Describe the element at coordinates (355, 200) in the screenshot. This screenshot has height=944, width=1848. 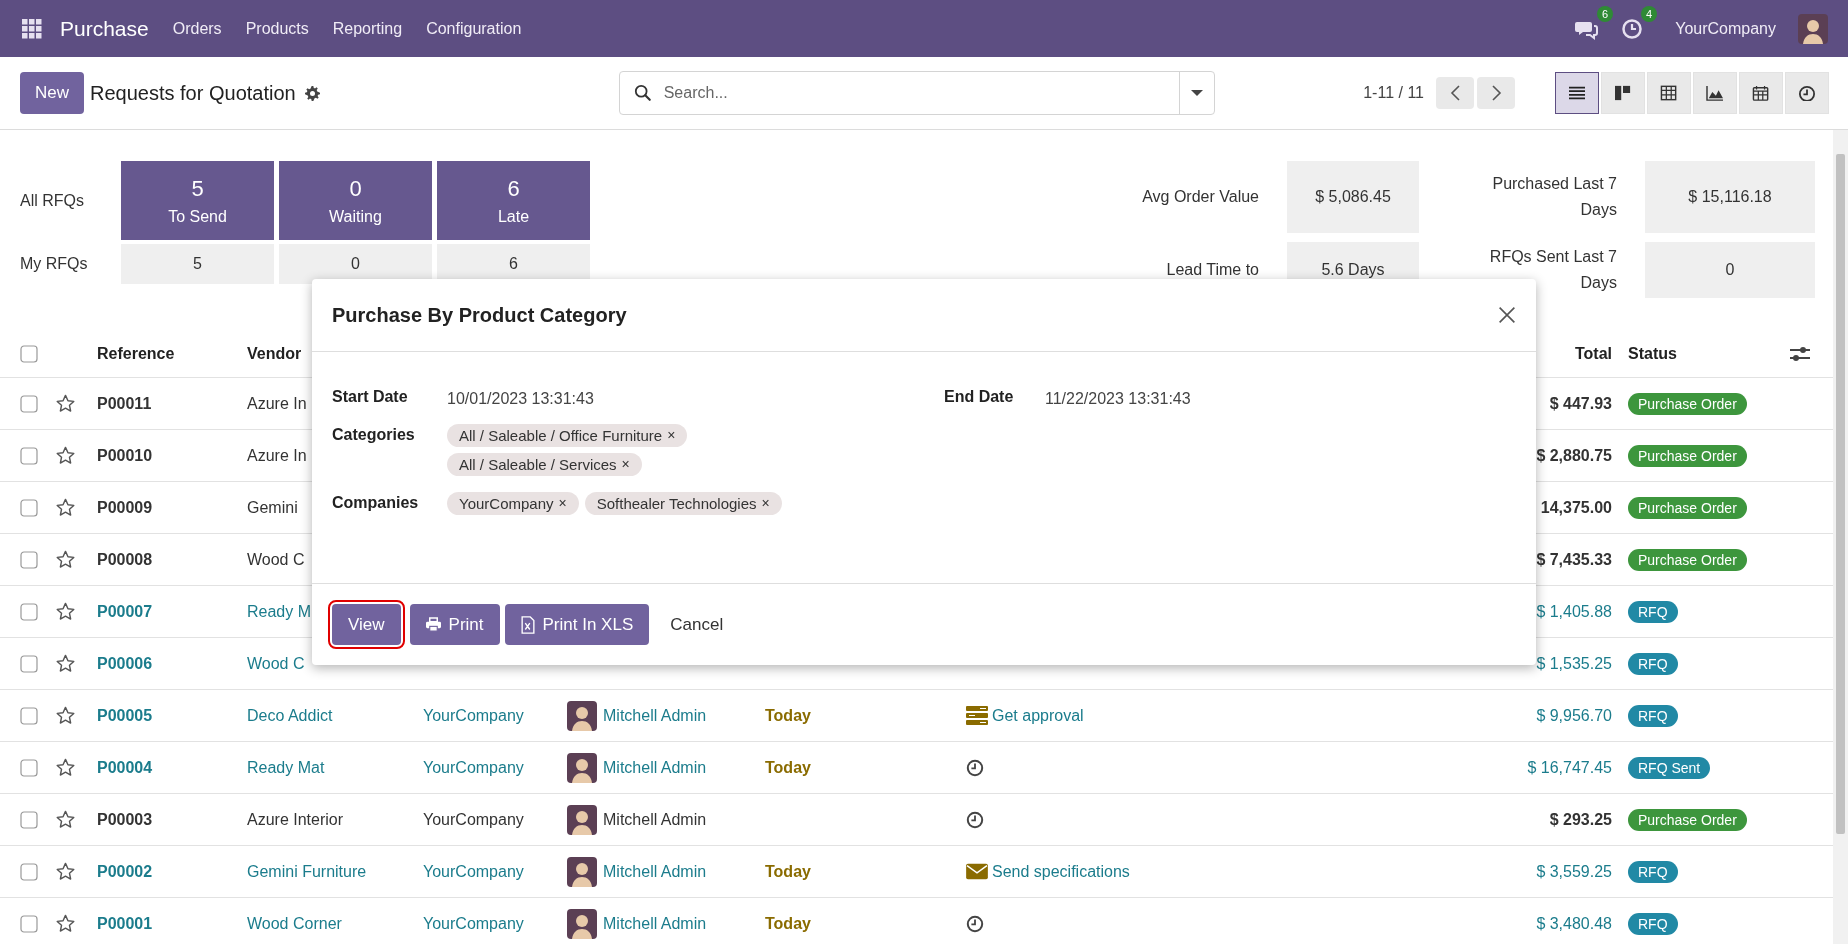
I see `filter-tile: 0 Waiting` at that location.